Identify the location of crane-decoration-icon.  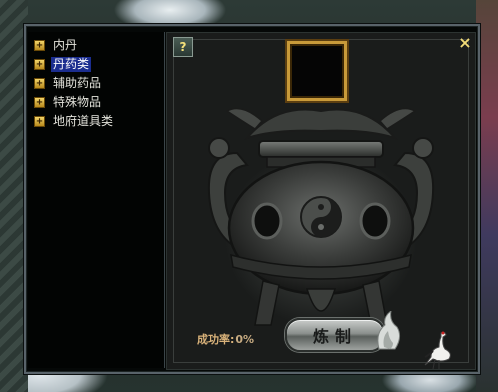
(437, 350).